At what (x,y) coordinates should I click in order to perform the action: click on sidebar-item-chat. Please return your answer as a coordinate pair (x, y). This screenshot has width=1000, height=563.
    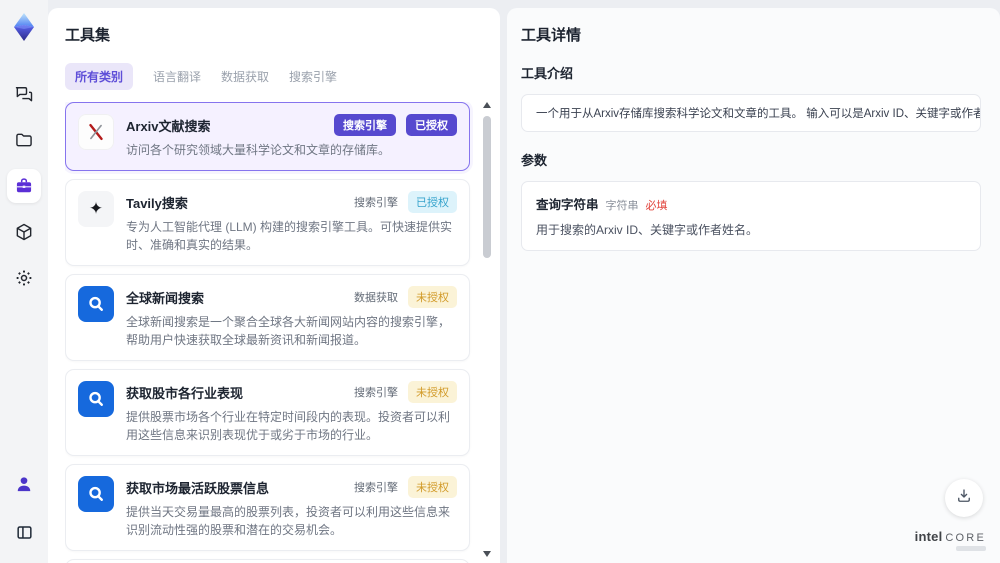
    Looking at the image, I should click on (24, 94).